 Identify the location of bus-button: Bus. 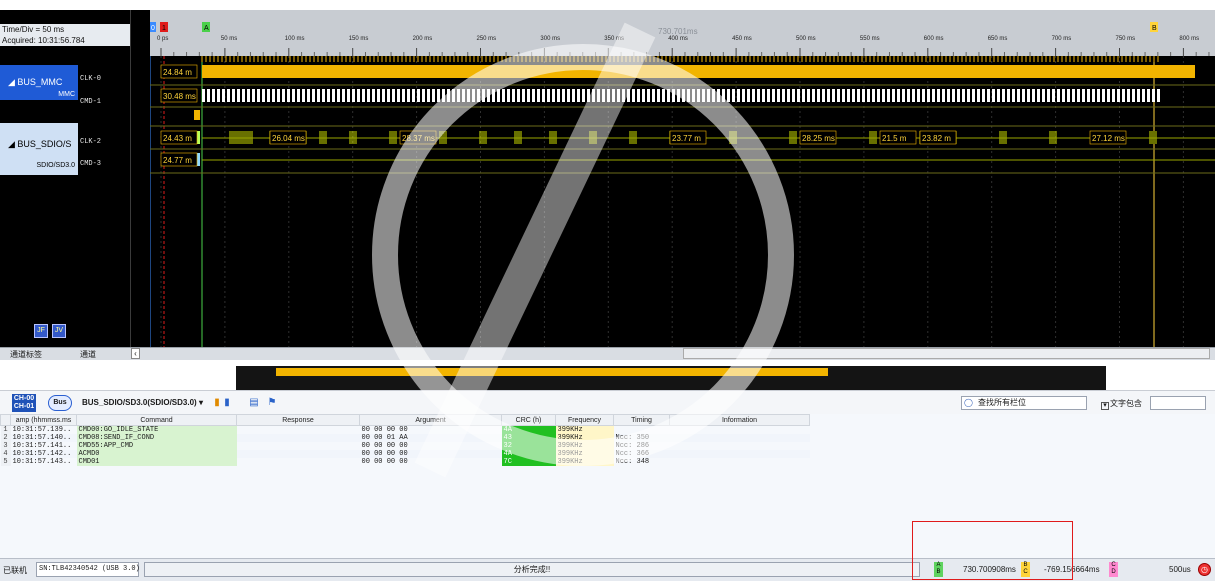
(60, 403).